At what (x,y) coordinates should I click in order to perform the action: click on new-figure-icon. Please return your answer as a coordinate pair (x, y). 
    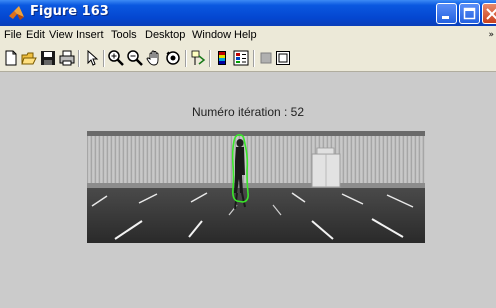
    Looking at the image, I should click on (11, 58).